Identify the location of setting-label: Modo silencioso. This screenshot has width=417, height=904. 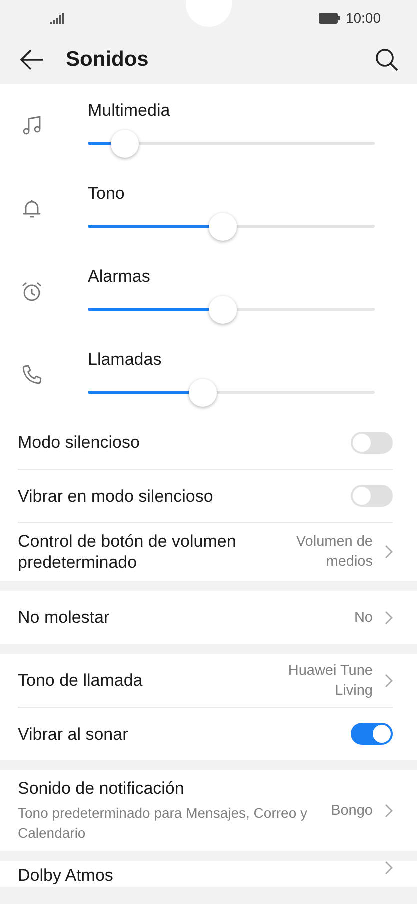
(178, 442).